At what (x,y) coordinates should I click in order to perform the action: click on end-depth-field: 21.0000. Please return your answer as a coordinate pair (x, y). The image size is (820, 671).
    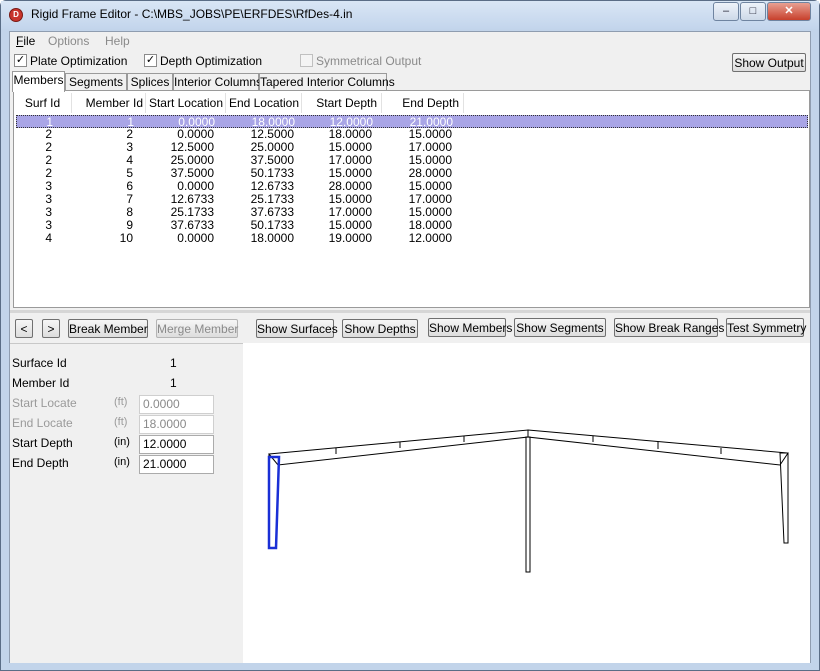
    Looking at the image, I should click on (176, 464).